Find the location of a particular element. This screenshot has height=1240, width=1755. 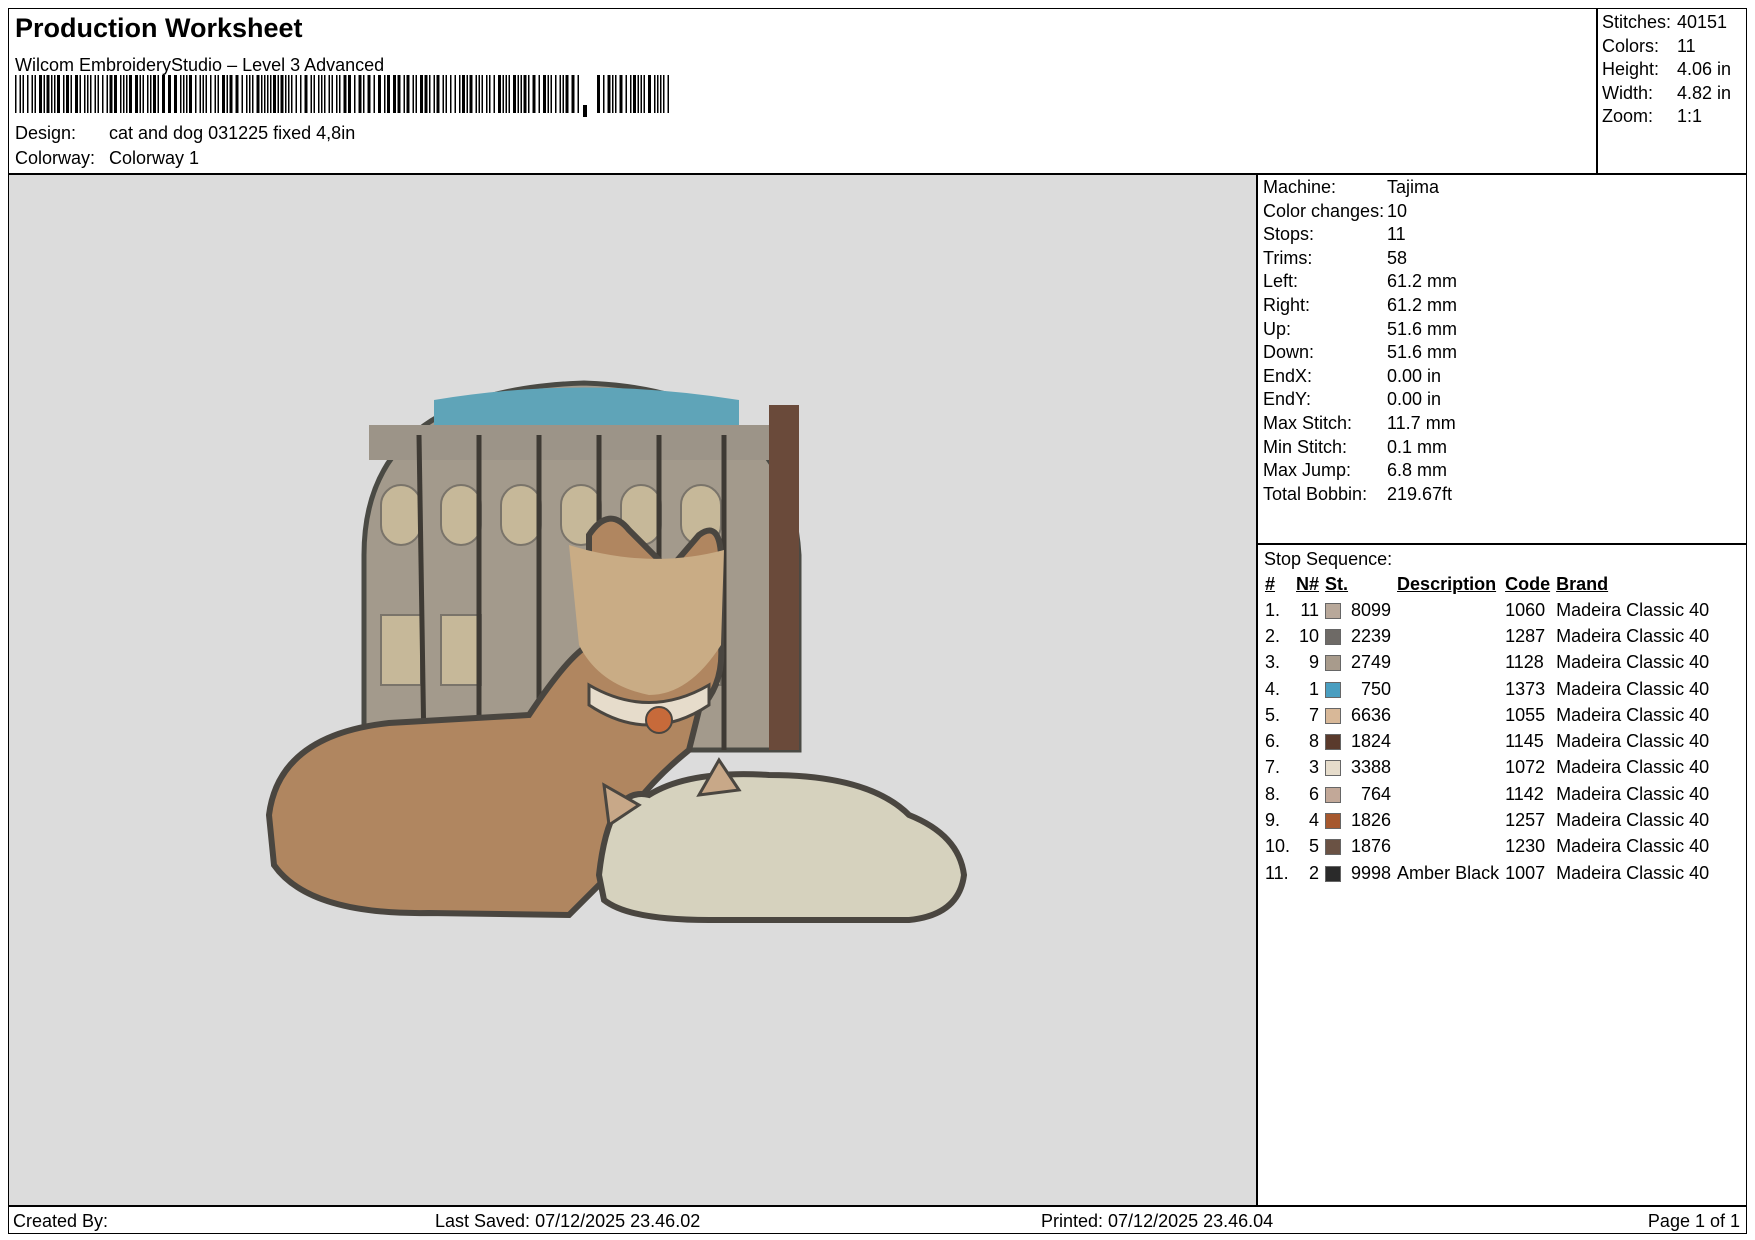

info-label: Right: is located at coordinates (1287, 305).